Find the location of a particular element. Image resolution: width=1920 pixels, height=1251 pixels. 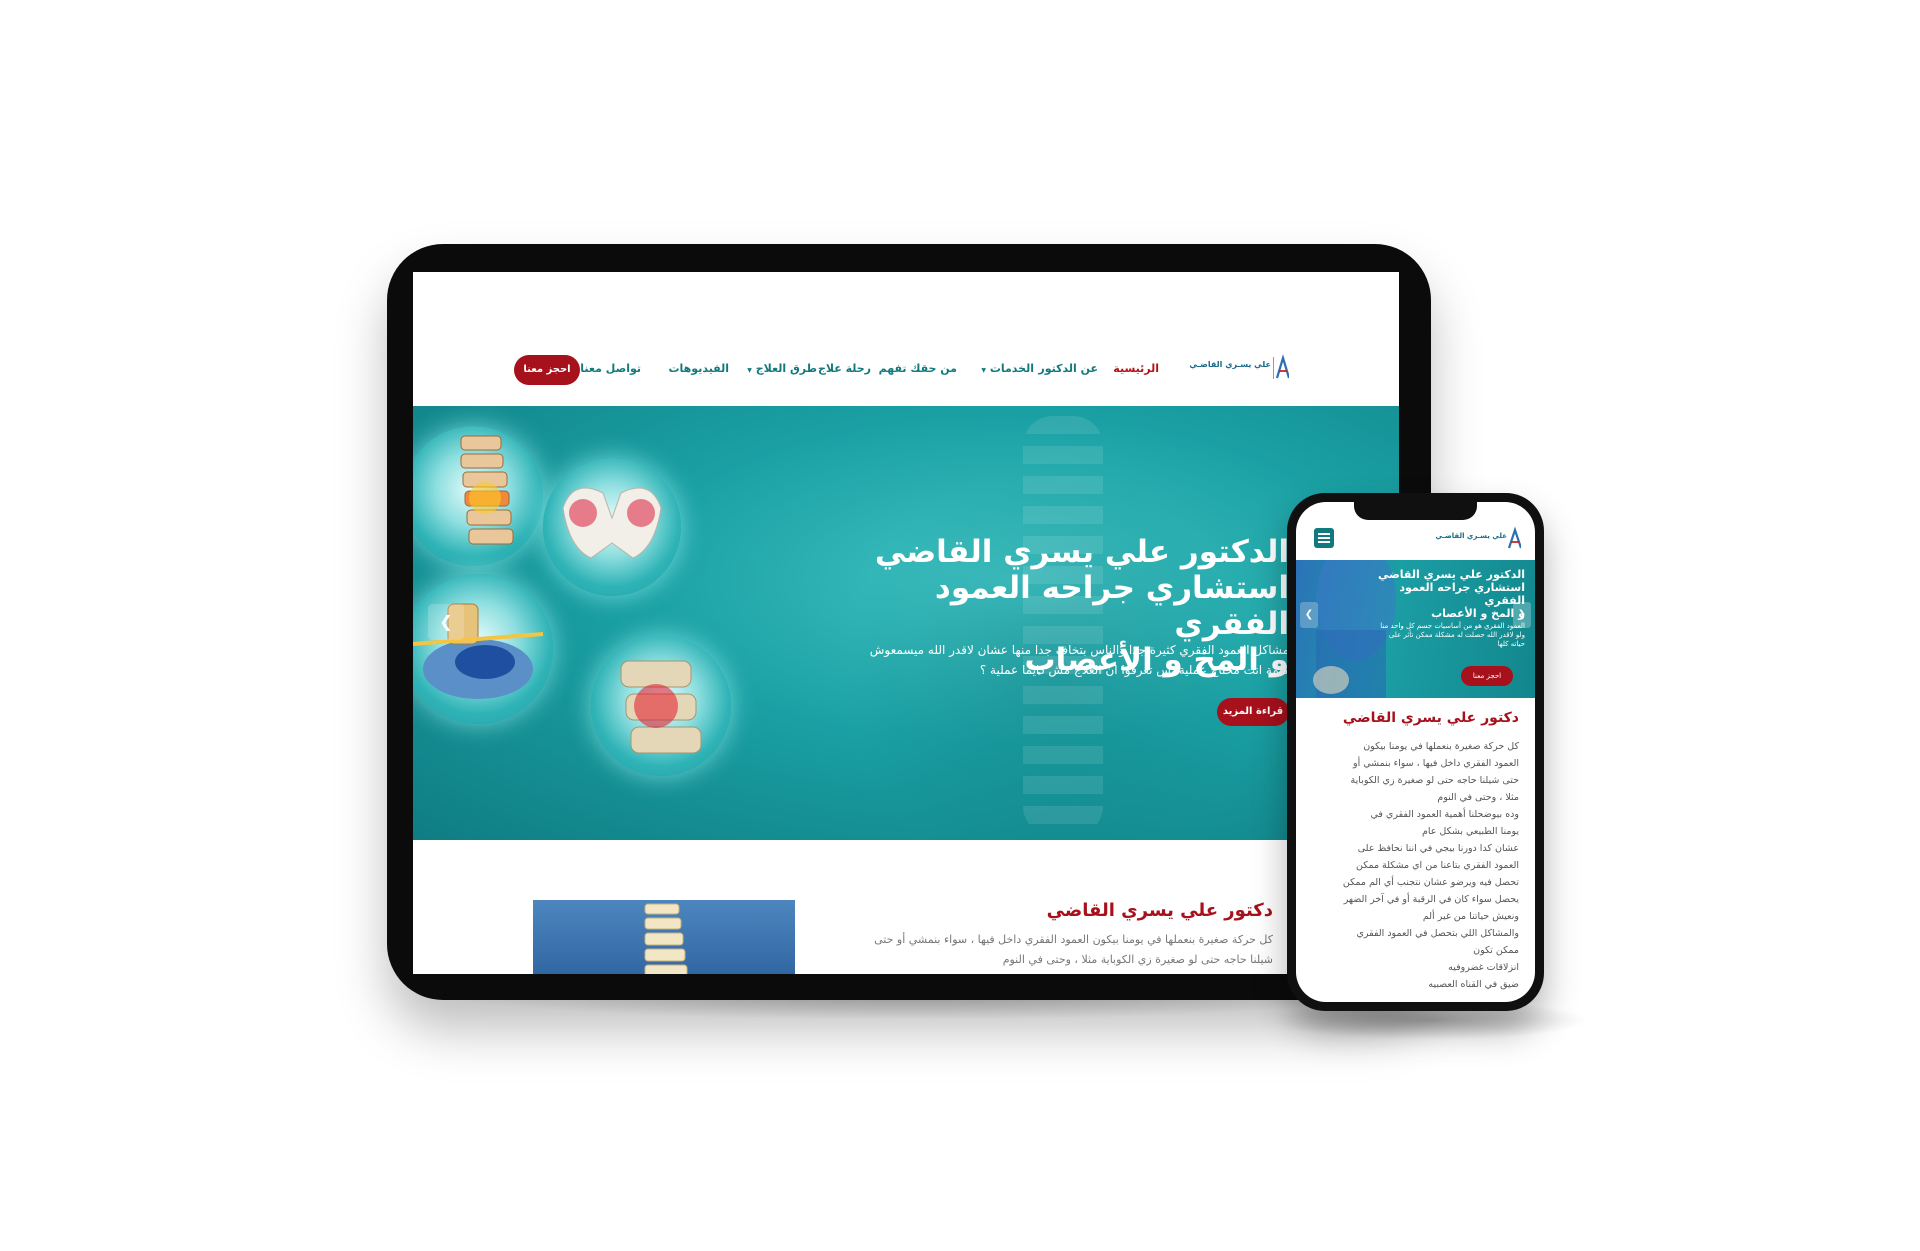

text-line: العمود الفقري داخل فيها ، سواء بنمشي أو is located at coordinates (1436, 763).